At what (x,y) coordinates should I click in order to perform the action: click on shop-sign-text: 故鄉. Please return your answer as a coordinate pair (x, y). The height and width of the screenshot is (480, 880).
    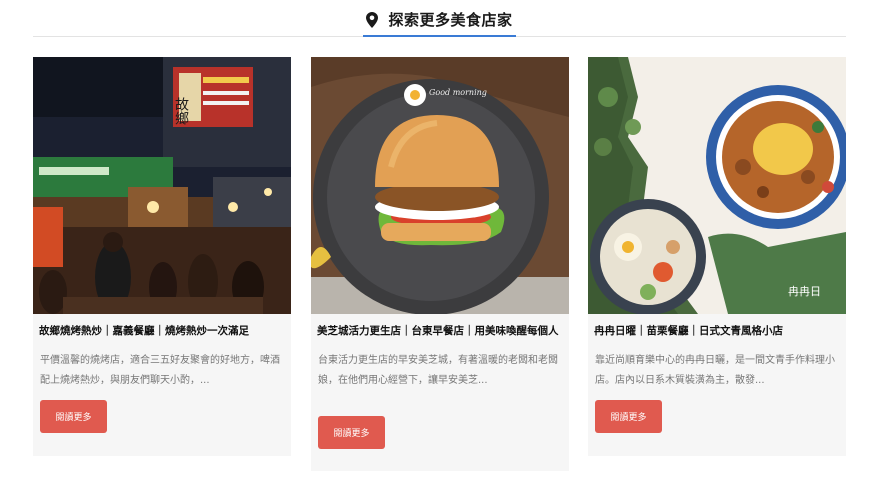
    Looking at the image, I should click on (181, 111).